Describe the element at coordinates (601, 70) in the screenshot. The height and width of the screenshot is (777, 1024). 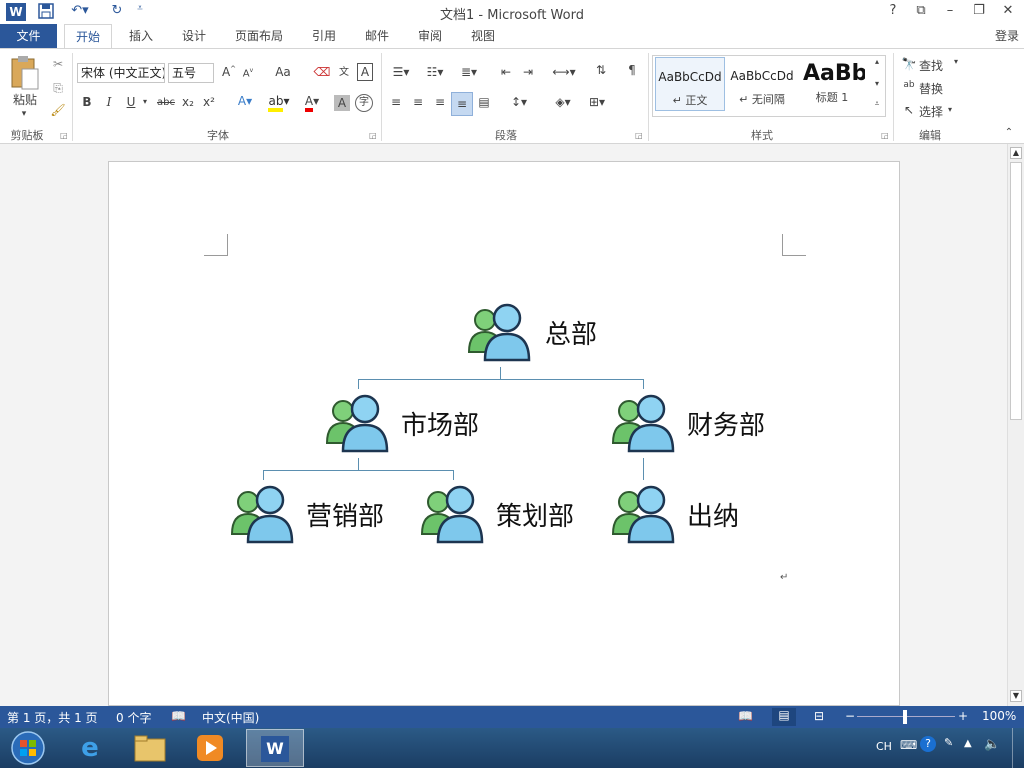
I see `sort-icon: ⇅` at that location.